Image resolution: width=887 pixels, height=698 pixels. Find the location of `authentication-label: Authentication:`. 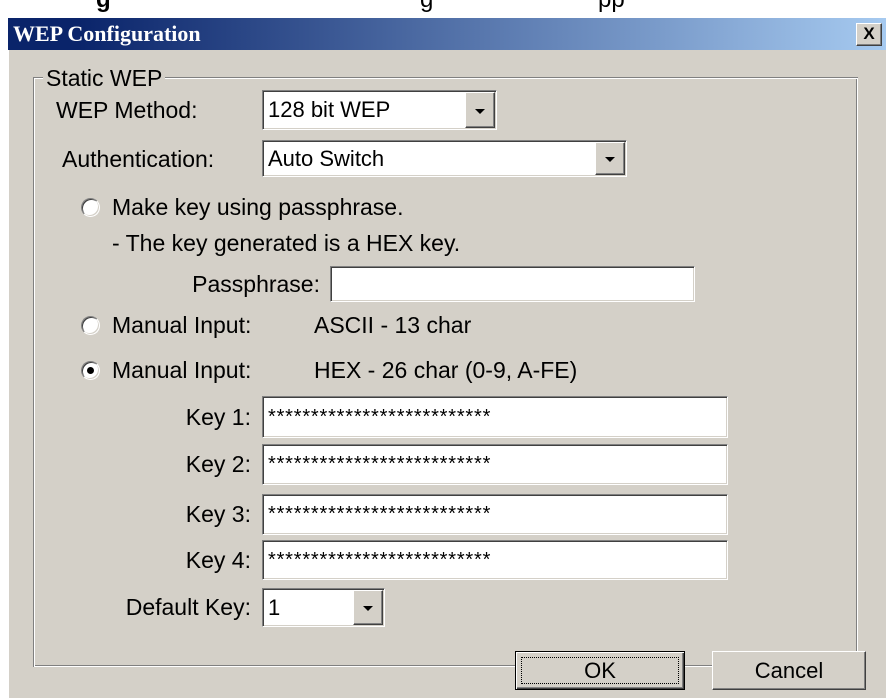

authentication-label: Authentication: is located at coordinates (138, 159).